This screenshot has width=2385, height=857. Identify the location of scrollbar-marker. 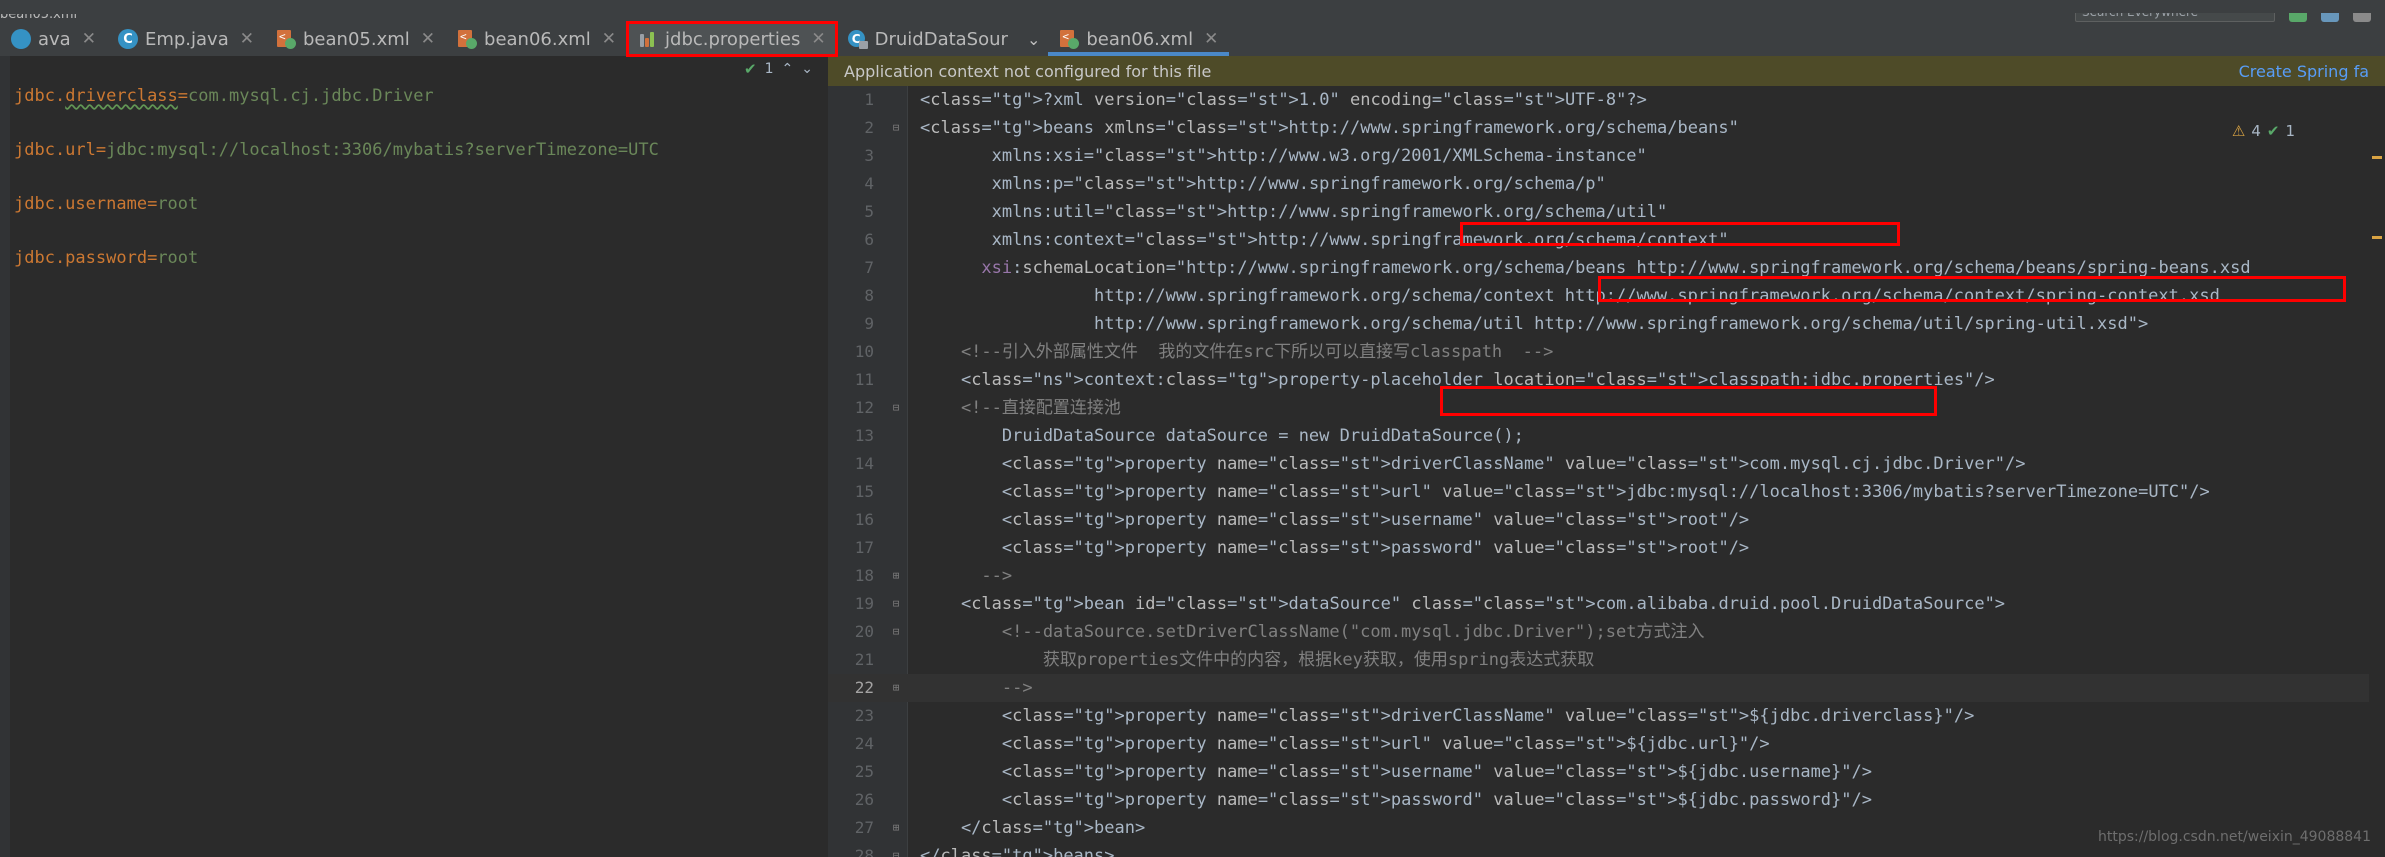
(2377, 157).